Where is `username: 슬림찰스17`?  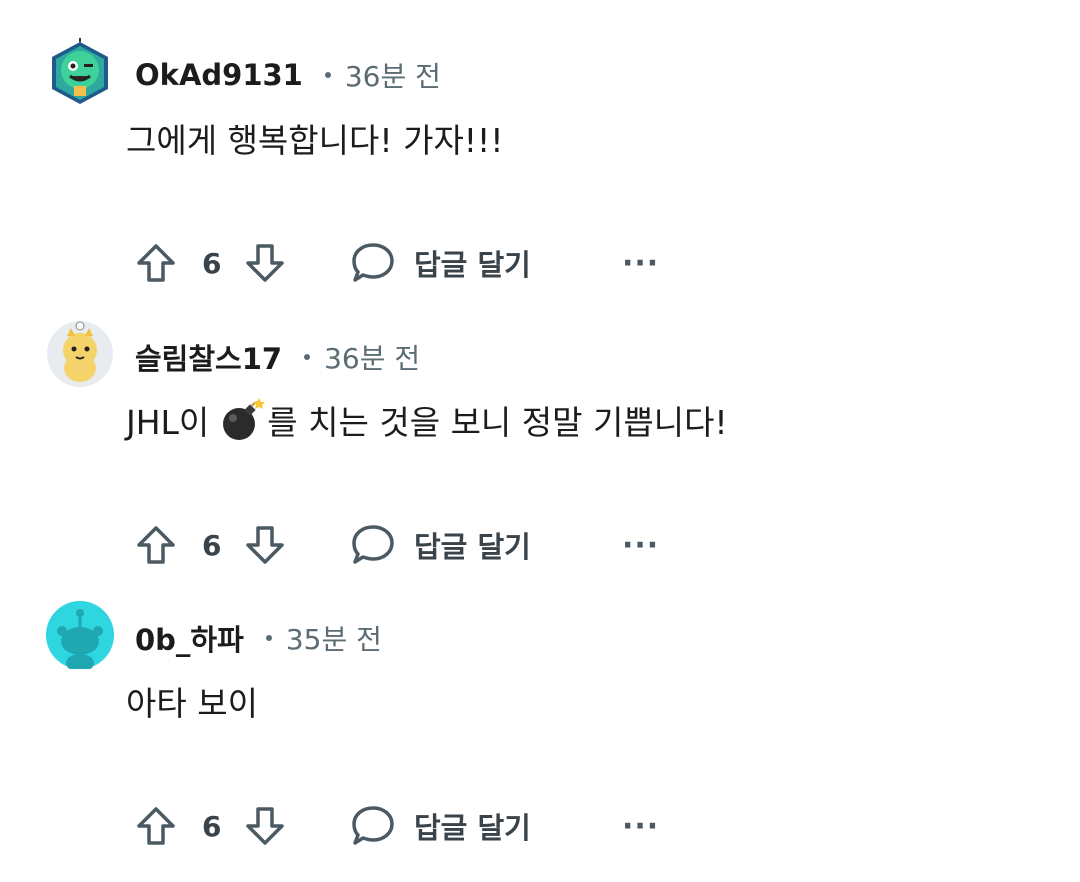
username: 슬림찰스17 is located at coordinates (208, 357).